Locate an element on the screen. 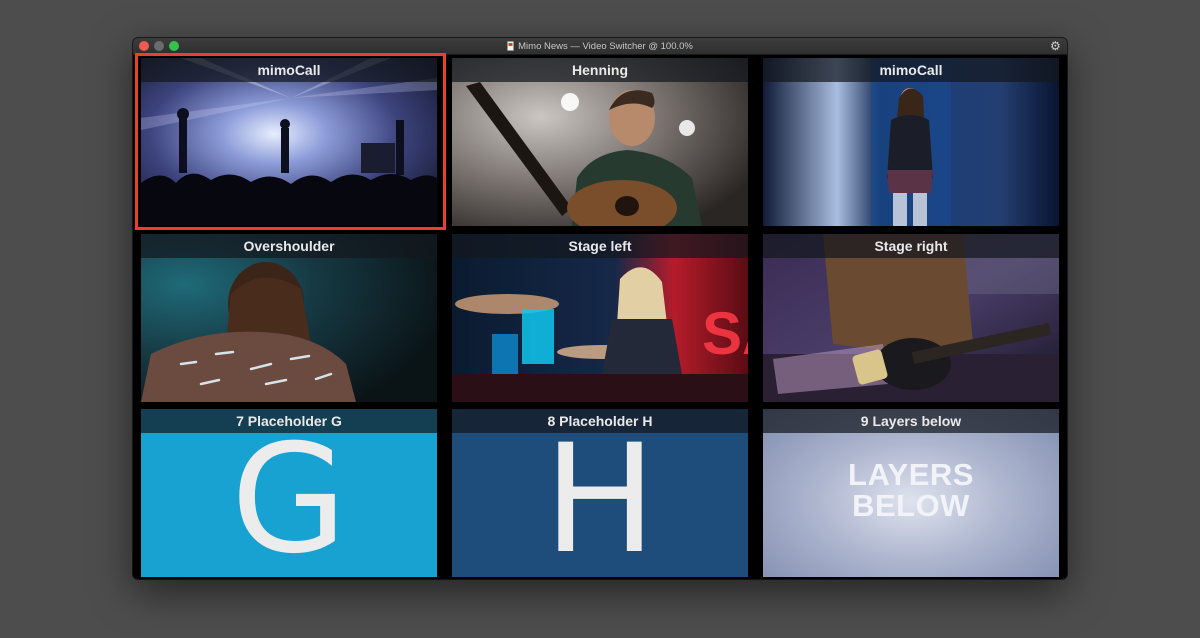 Image resolution: width=1200 pixels, height=638 pixels. source-tile-8: H 8 Placeholder H is located at coordinates (600, 493).